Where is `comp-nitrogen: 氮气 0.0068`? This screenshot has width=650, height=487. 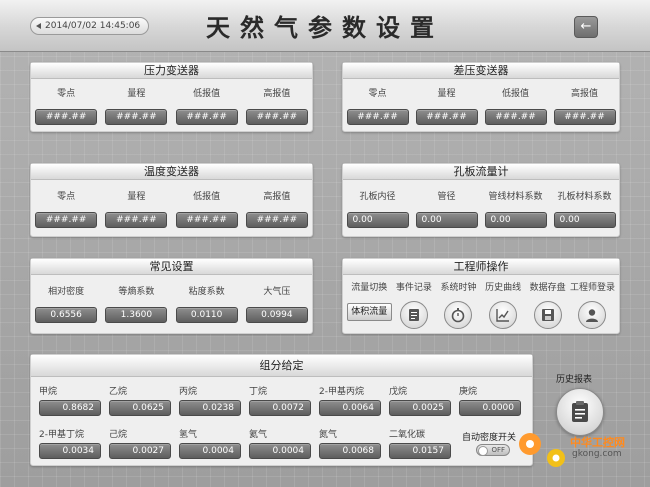
comp-nitrogen: 氮气 0.0068 is located at coordinates (350, 443).